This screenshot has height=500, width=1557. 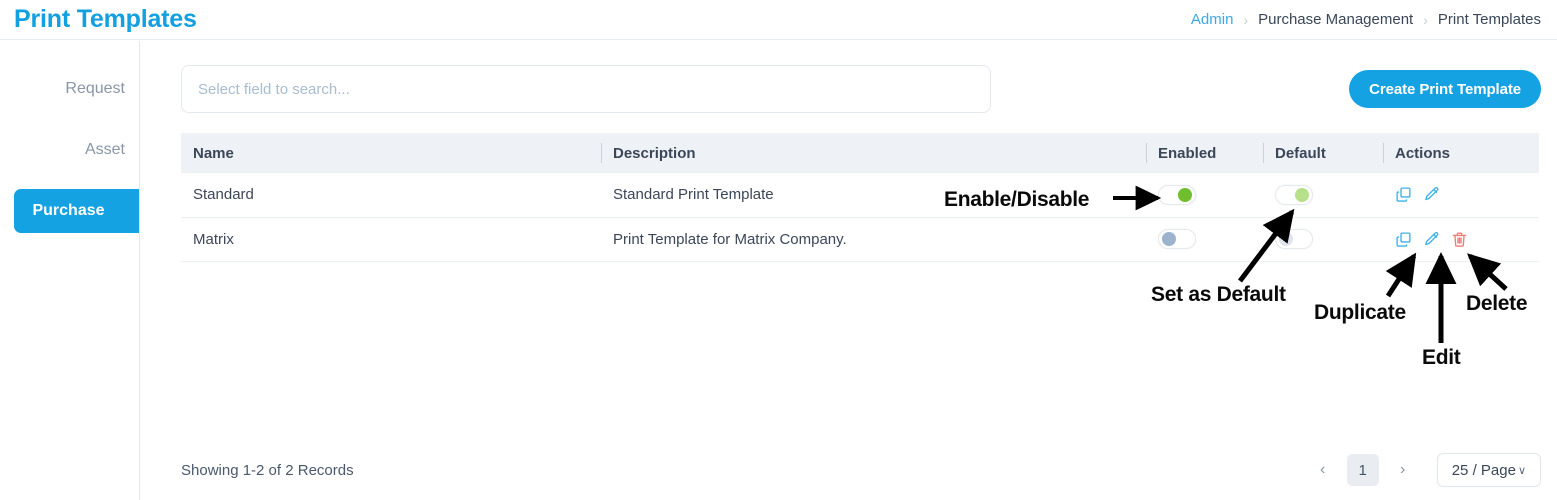 I want to click on delete-icon, so click(x=1459, y=239).